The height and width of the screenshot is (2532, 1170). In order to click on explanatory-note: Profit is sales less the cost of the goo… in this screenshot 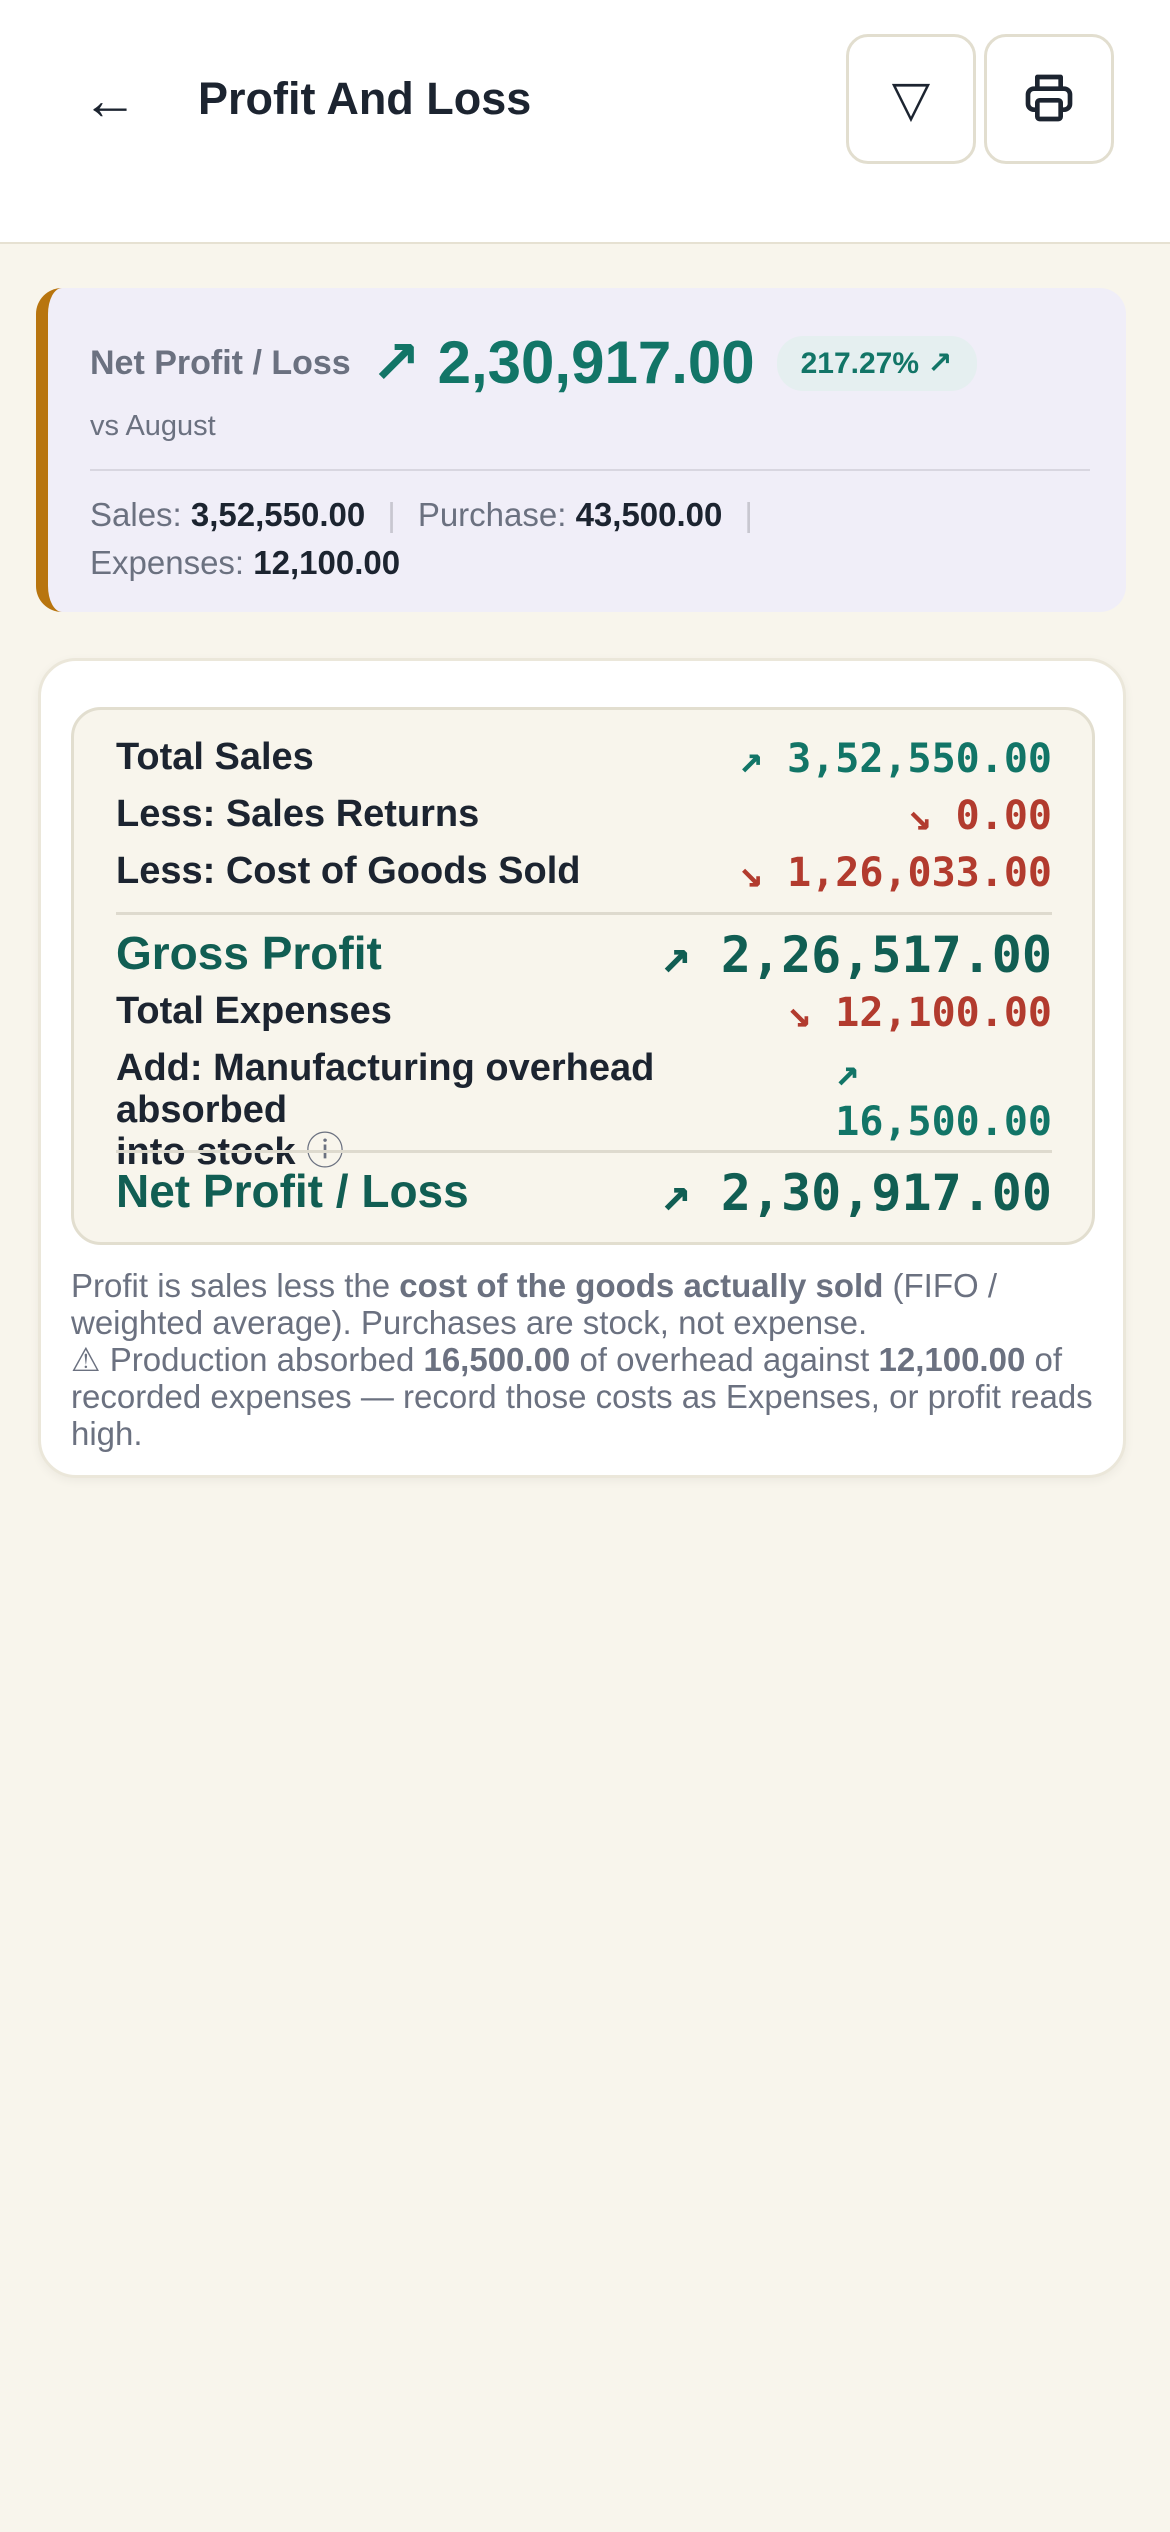, I will do `click(586, 1359)`.